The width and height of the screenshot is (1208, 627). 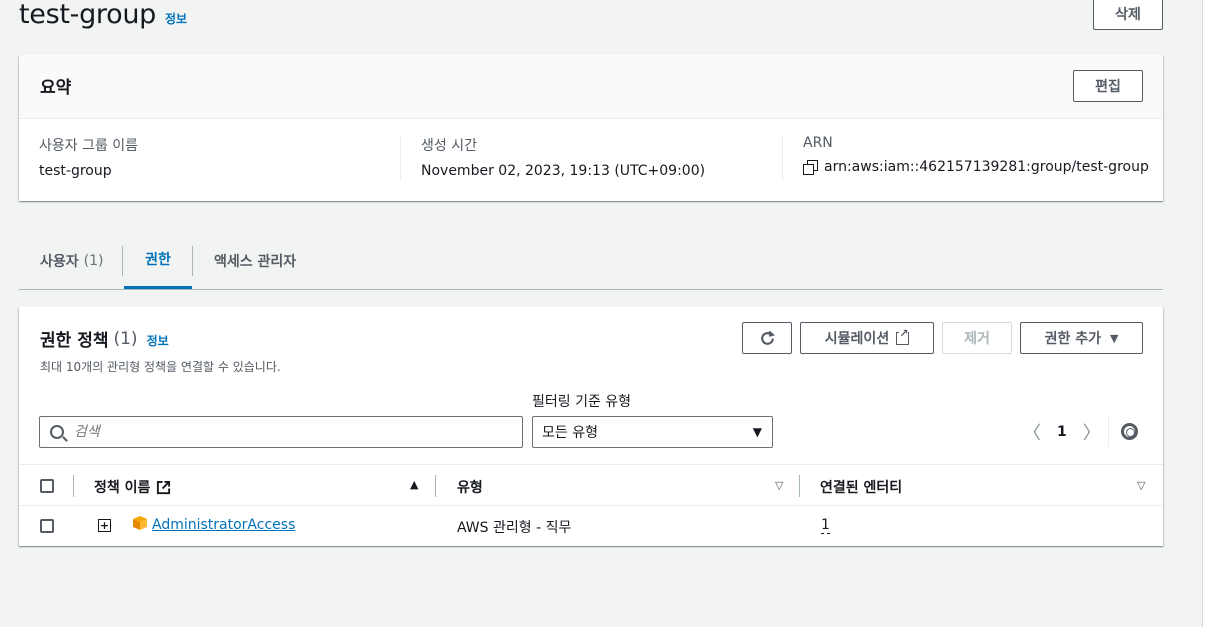 What do you see at coordinates (1108, 431) in the screenshot?
I see `pager-divider` at bounding box center [1108, 431].